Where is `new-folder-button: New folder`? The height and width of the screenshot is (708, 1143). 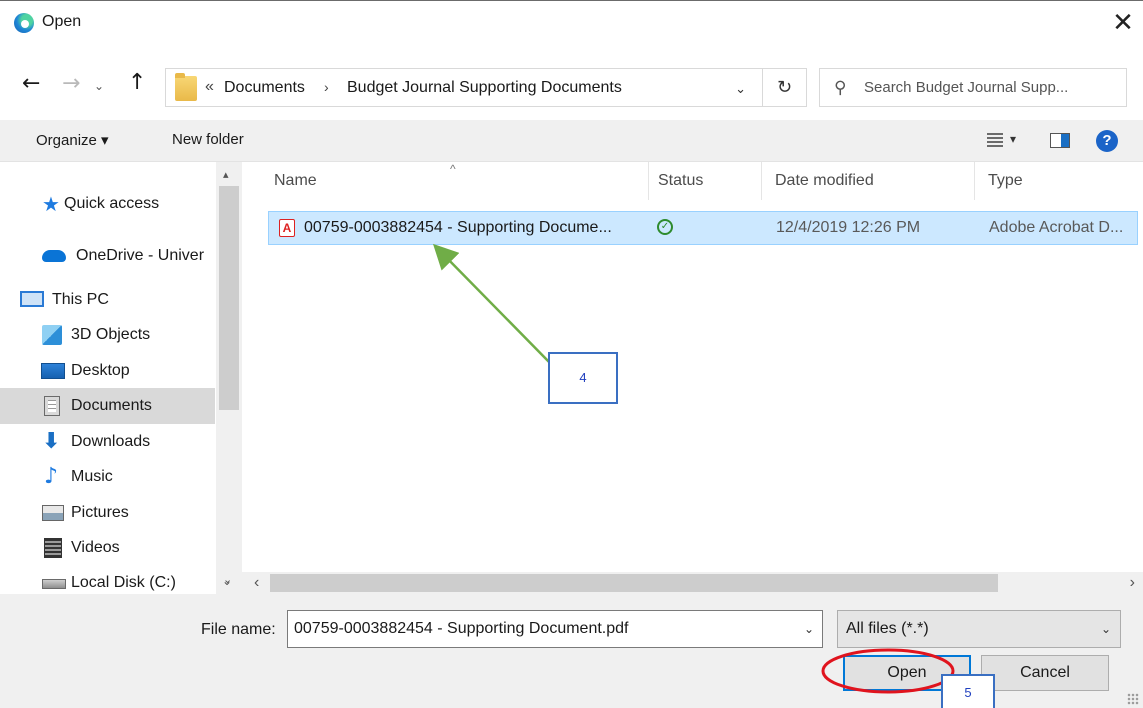
new-folder-button: New folder is located at coordinates (208, 139).